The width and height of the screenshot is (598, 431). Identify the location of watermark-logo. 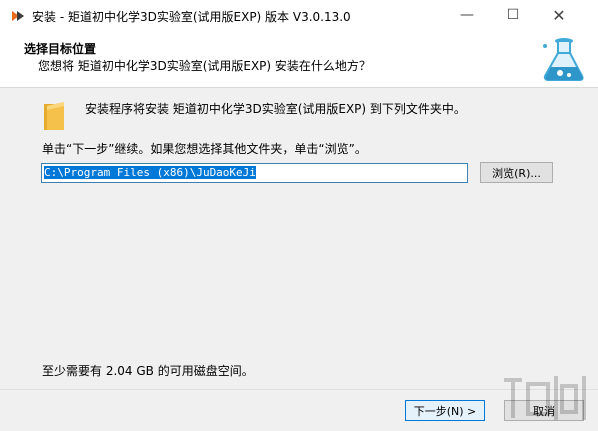
(545, 398).